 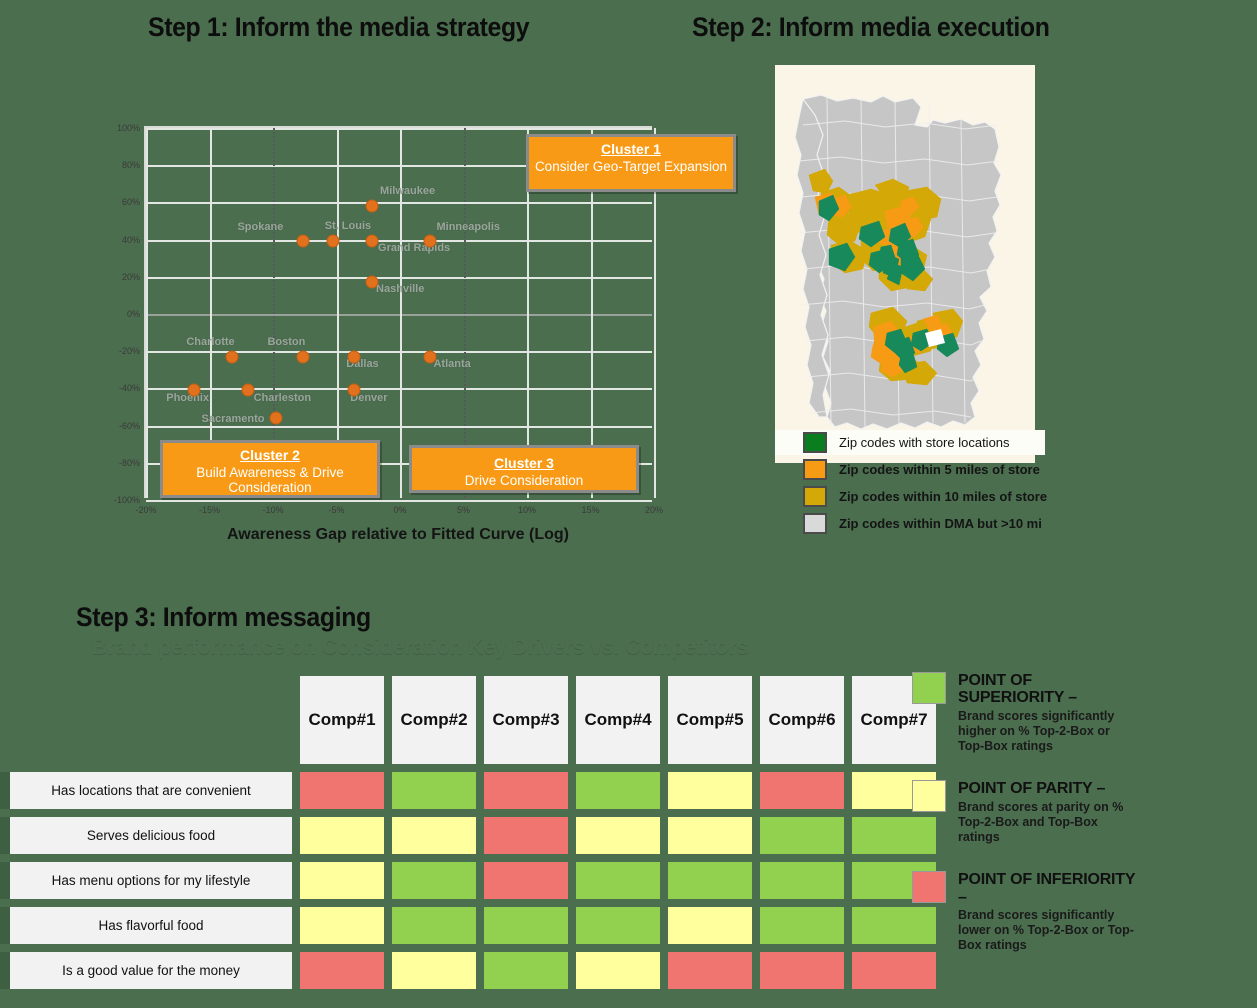 I want to click on cluster-1-callout: Cluster 1 Consider Geo-Target Expansion, so click(x=631, y=163).